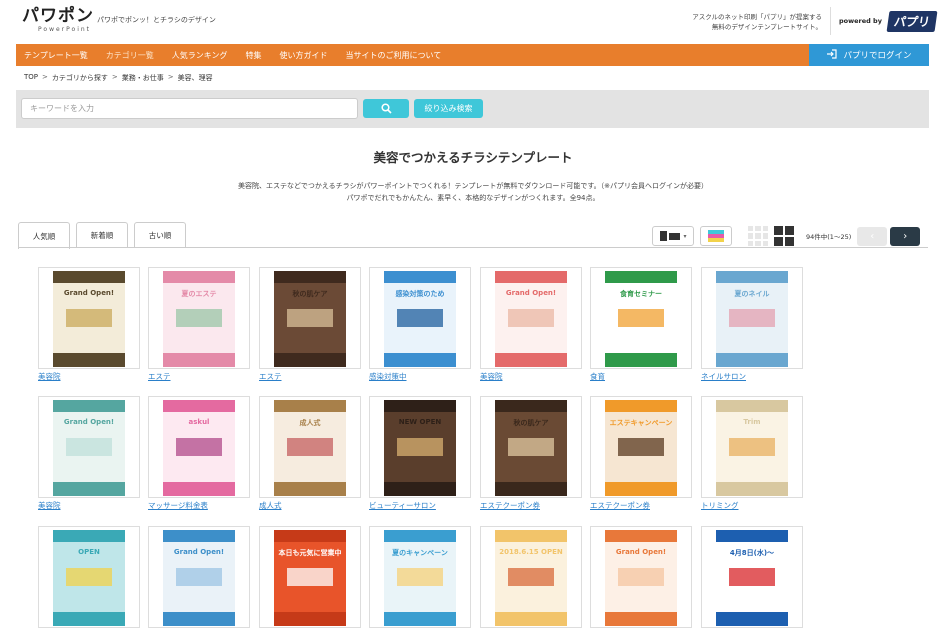  I want to click on template-card: 夏のネイル, so click(752, 318).